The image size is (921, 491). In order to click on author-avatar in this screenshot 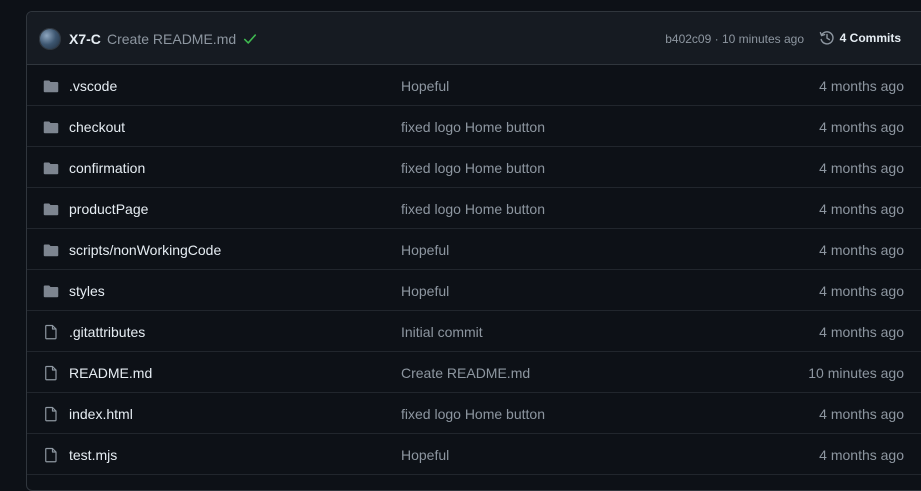, I will do `click(50, 39)`.